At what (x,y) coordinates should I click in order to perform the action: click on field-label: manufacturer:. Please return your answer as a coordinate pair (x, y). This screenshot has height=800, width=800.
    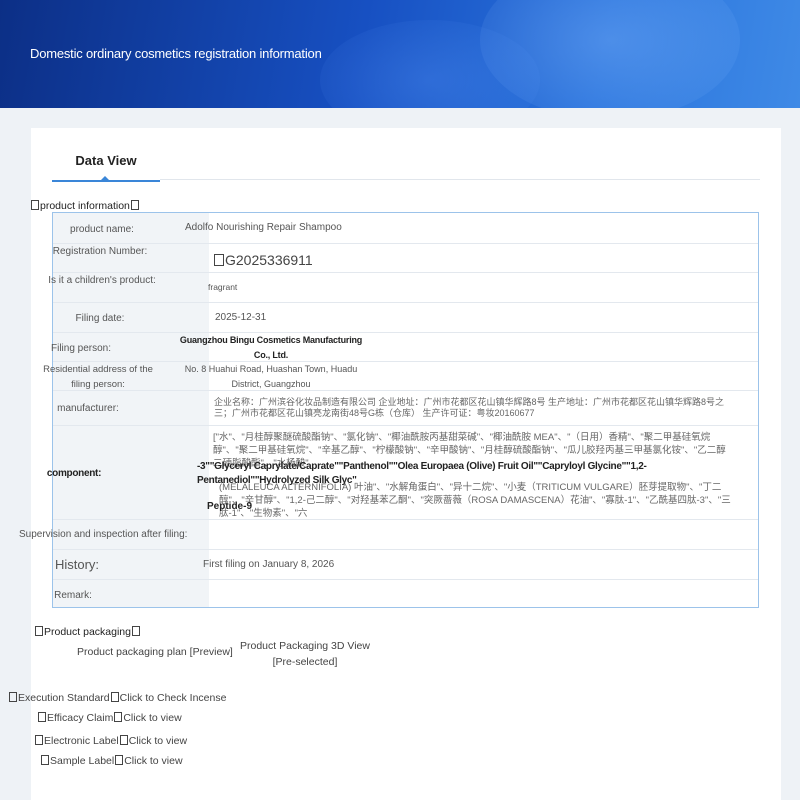
    Looking at the image, I should click on (88, 408).